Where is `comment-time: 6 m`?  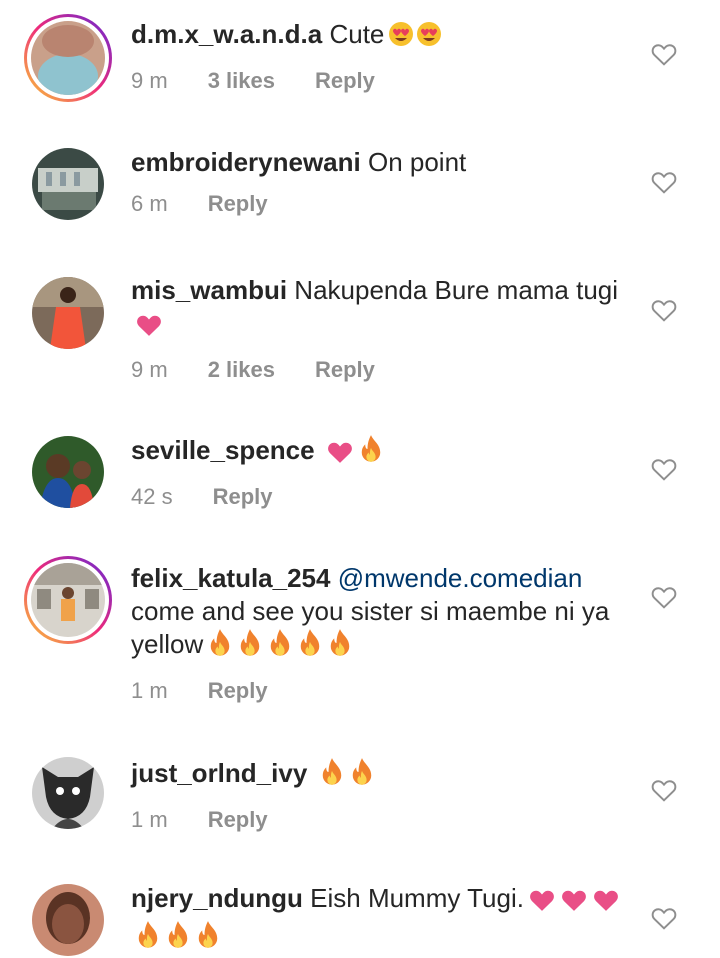
comment-time: 6 m is located at coordinates (149, 203).